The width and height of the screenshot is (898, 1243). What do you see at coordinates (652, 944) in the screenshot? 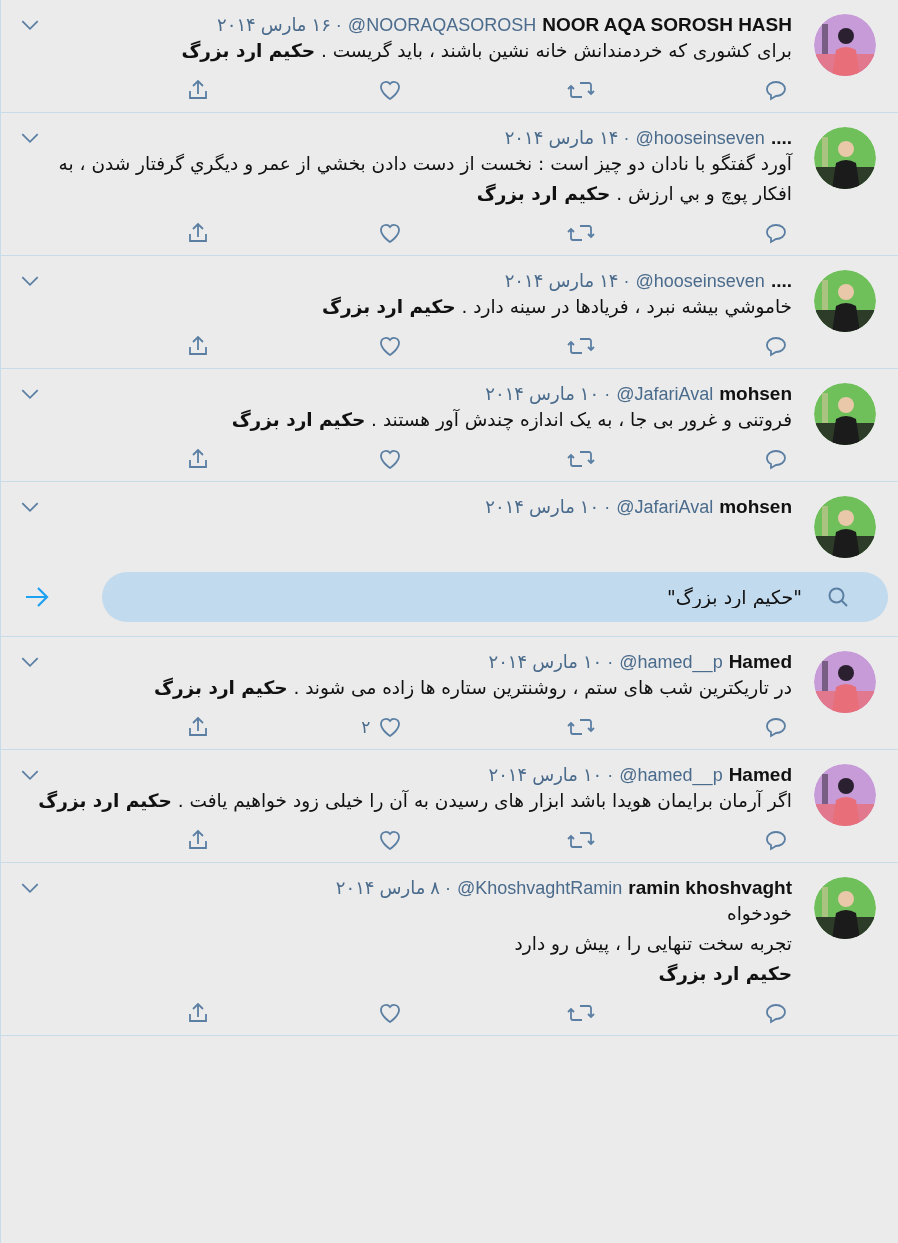
I see `tweet-text: تجربه سخت تنهایی را ، پیش رو دارد` at bounding box center [652, 944].